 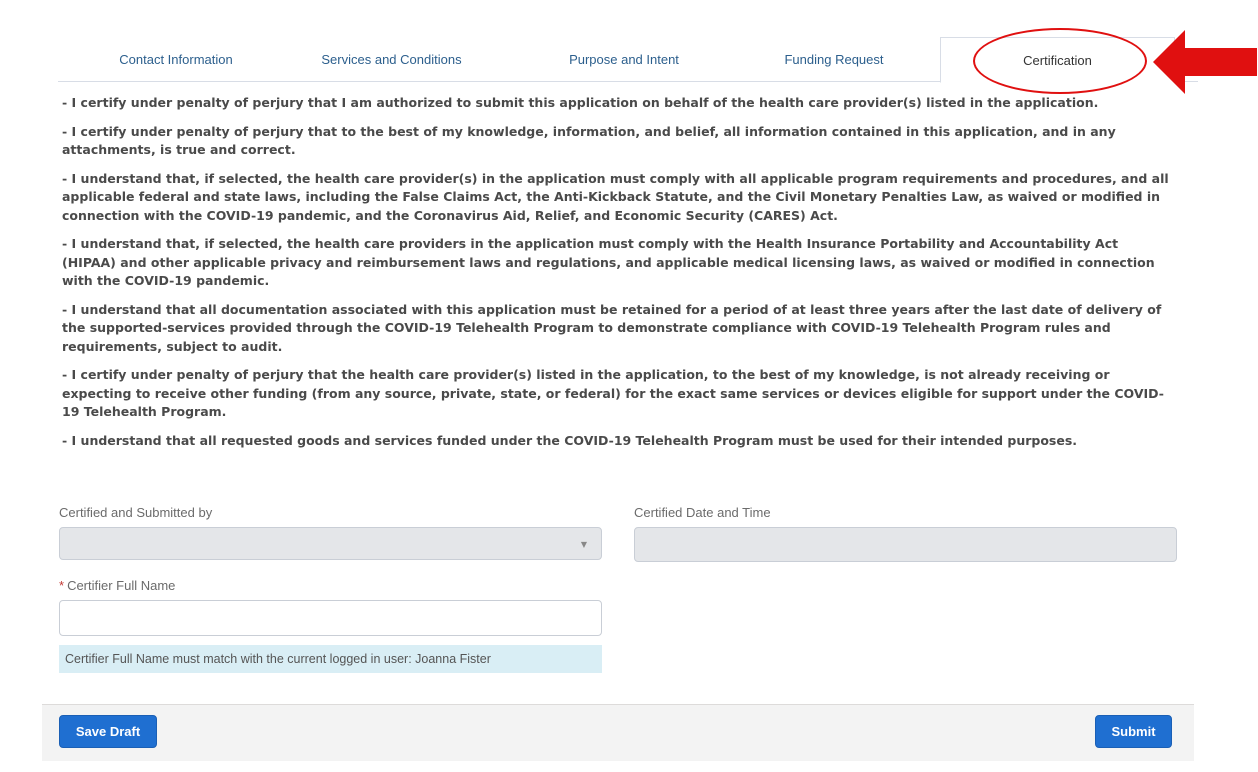 What do you see at coordinates (1205, 62) in the screenshot?
I see `arrow-left-icon` at bounding box center [1205, 62].